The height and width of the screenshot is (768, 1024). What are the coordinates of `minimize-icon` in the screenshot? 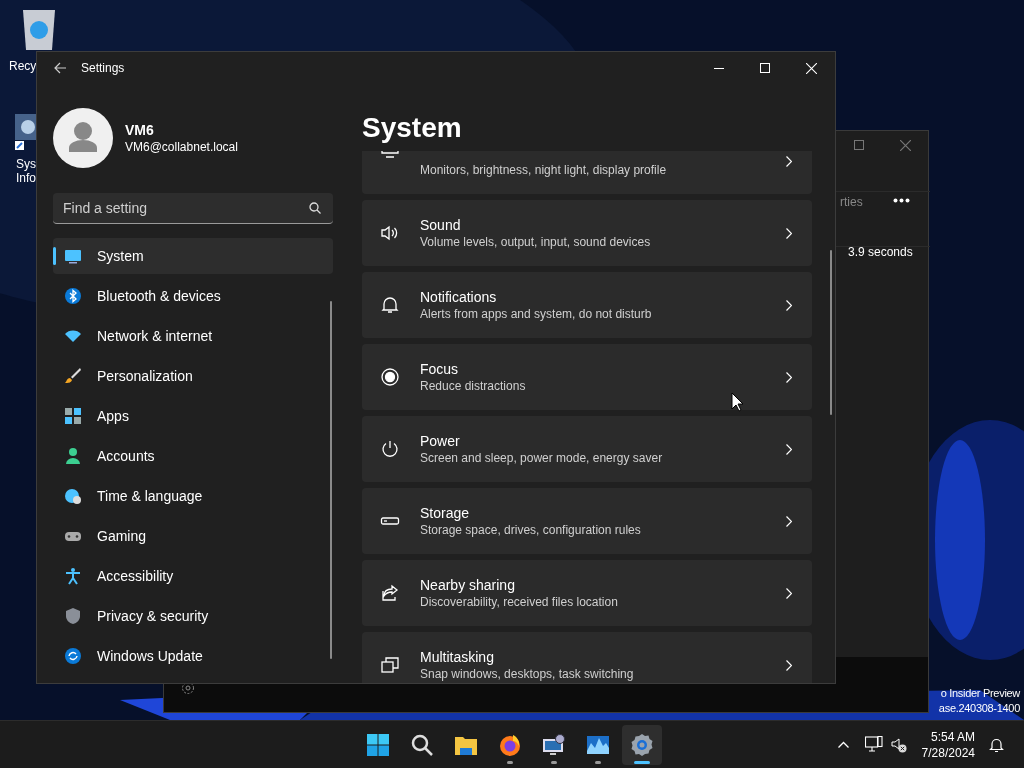 It's located at (719, 68).